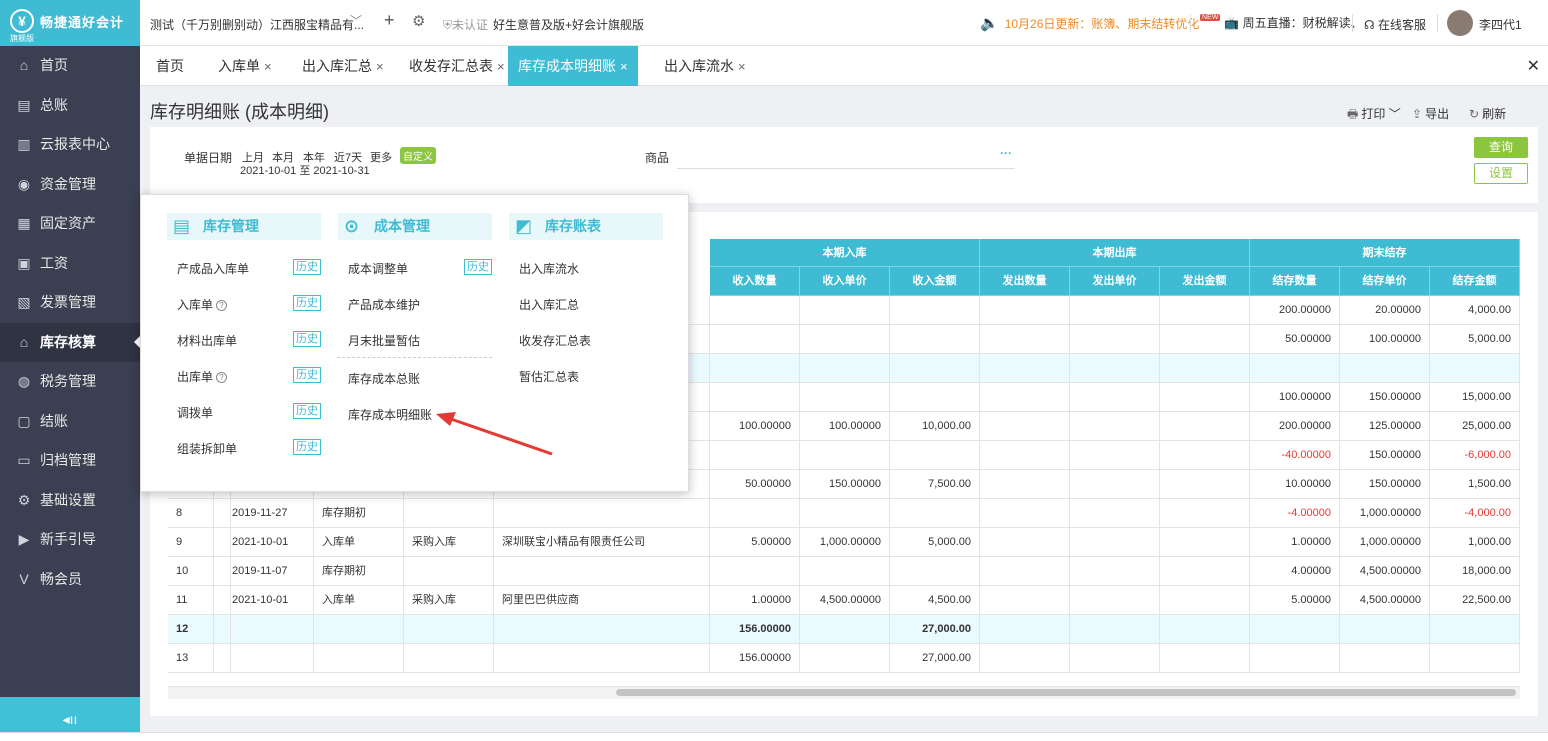 The width and height of the screenshot is (1548, 741). What do you see at coordinates (378, 268) in the screenshot?
I see `menu-item: 成本调整单` at bounding box center [378, 268].